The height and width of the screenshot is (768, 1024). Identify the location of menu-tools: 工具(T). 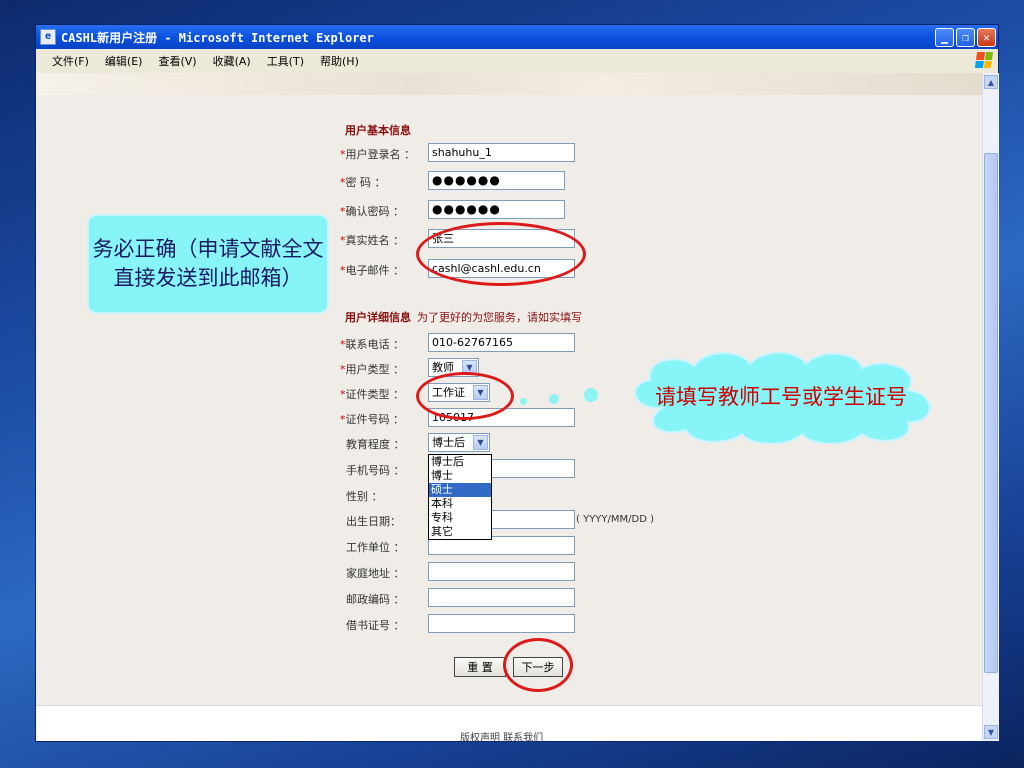
(285, 61).